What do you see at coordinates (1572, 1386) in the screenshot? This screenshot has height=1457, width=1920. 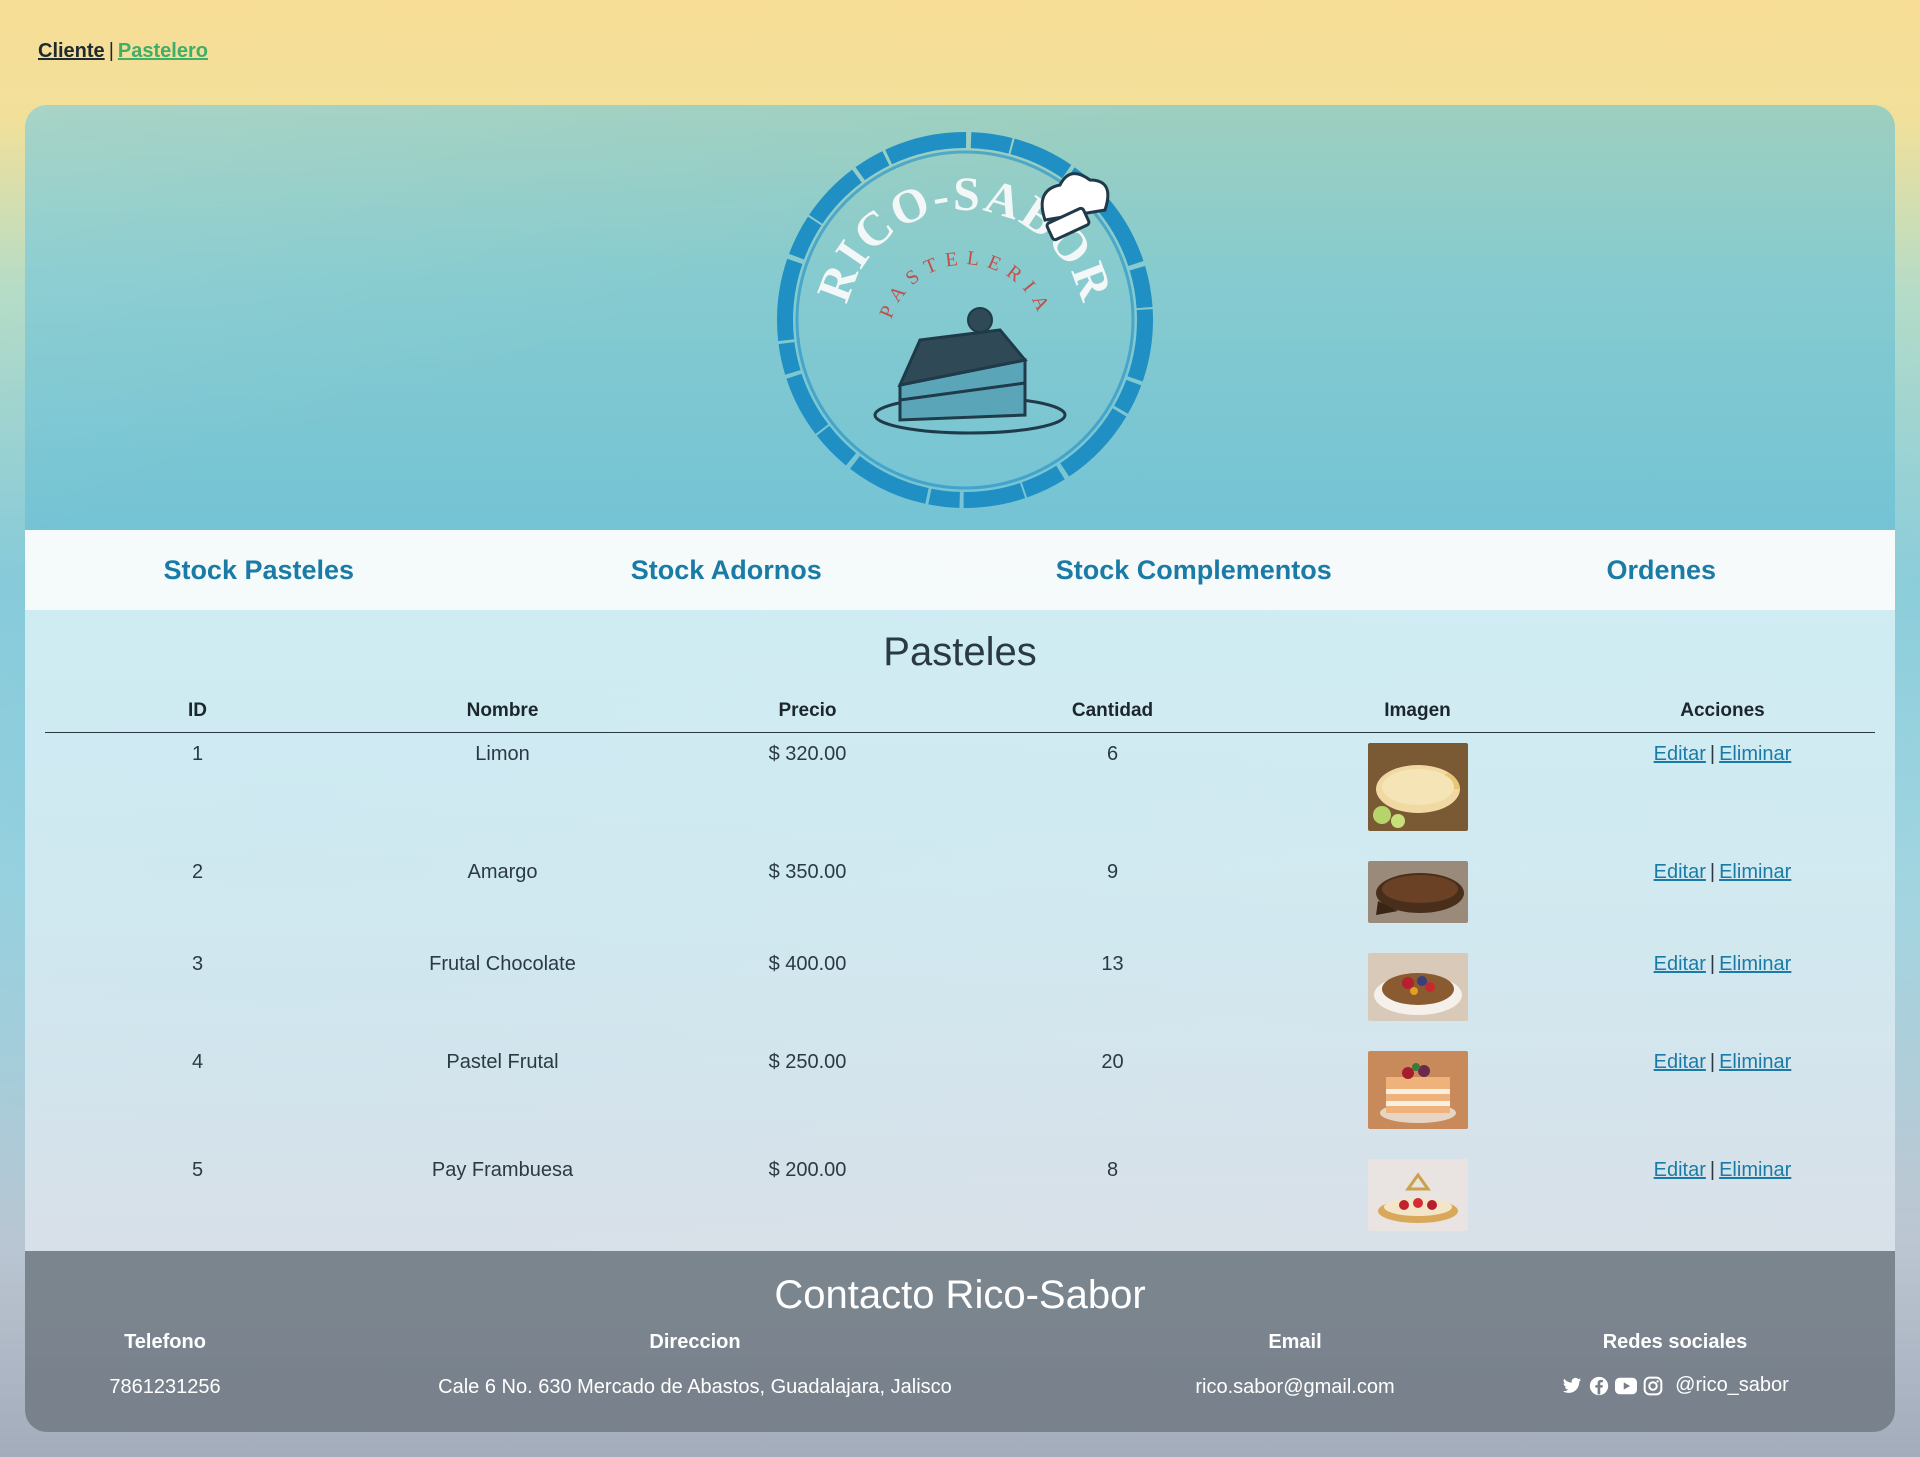 I see `twitter-icon` at bounding box center [1572, 1386].